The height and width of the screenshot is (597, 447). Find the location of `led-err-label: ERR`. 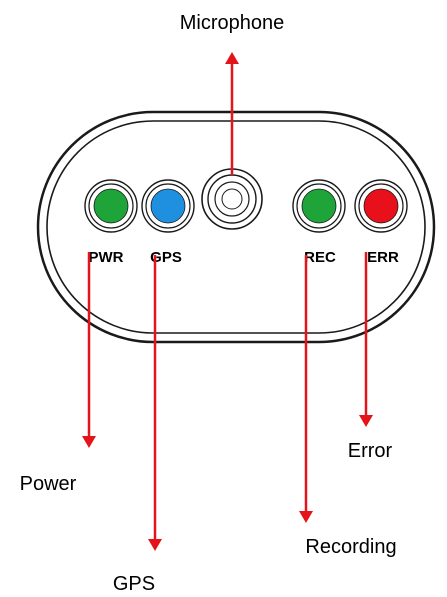

led-err-label: ERR is located at coordinates (383, 257).